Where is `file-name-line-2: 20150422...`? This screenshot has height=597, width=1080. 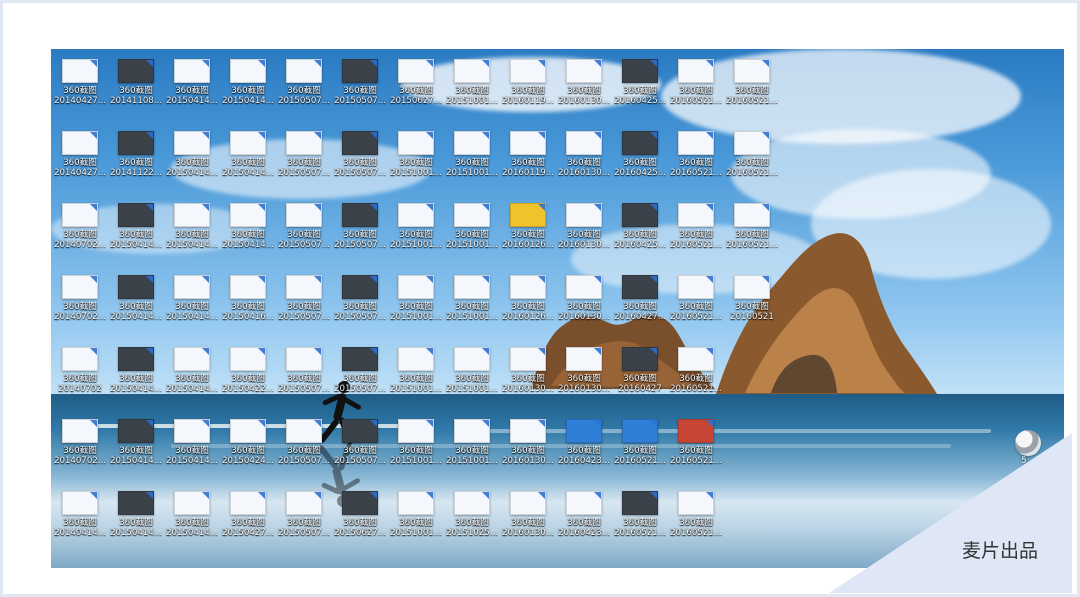 file-name-line-2: 20150422... is located at coordinates (248, 389).